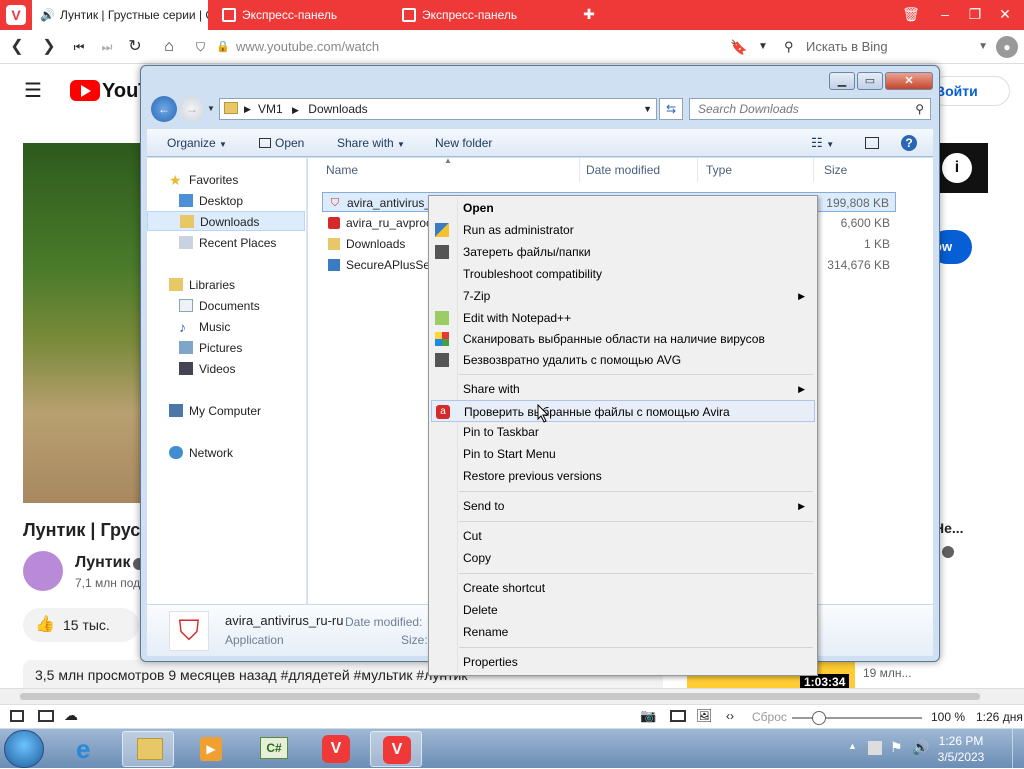 This screenshot has width=1024, height=769. What do you see at coordinates (842, 81) in the screenshot?
I see `minimize-button: ▁` at bounding box center [842, 81].